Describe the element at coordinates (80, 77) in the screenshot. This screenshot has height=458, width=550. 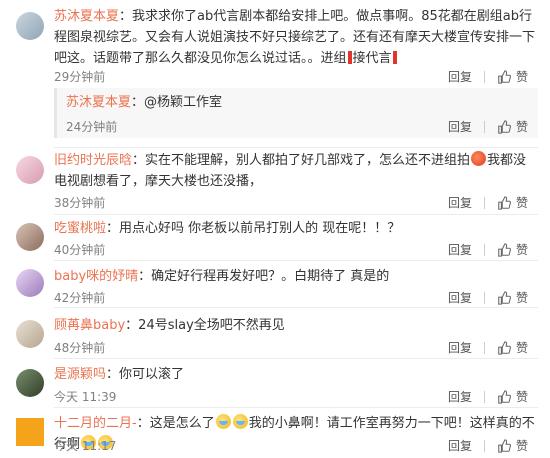
I see `comment-time: 29分钟前` at that location.